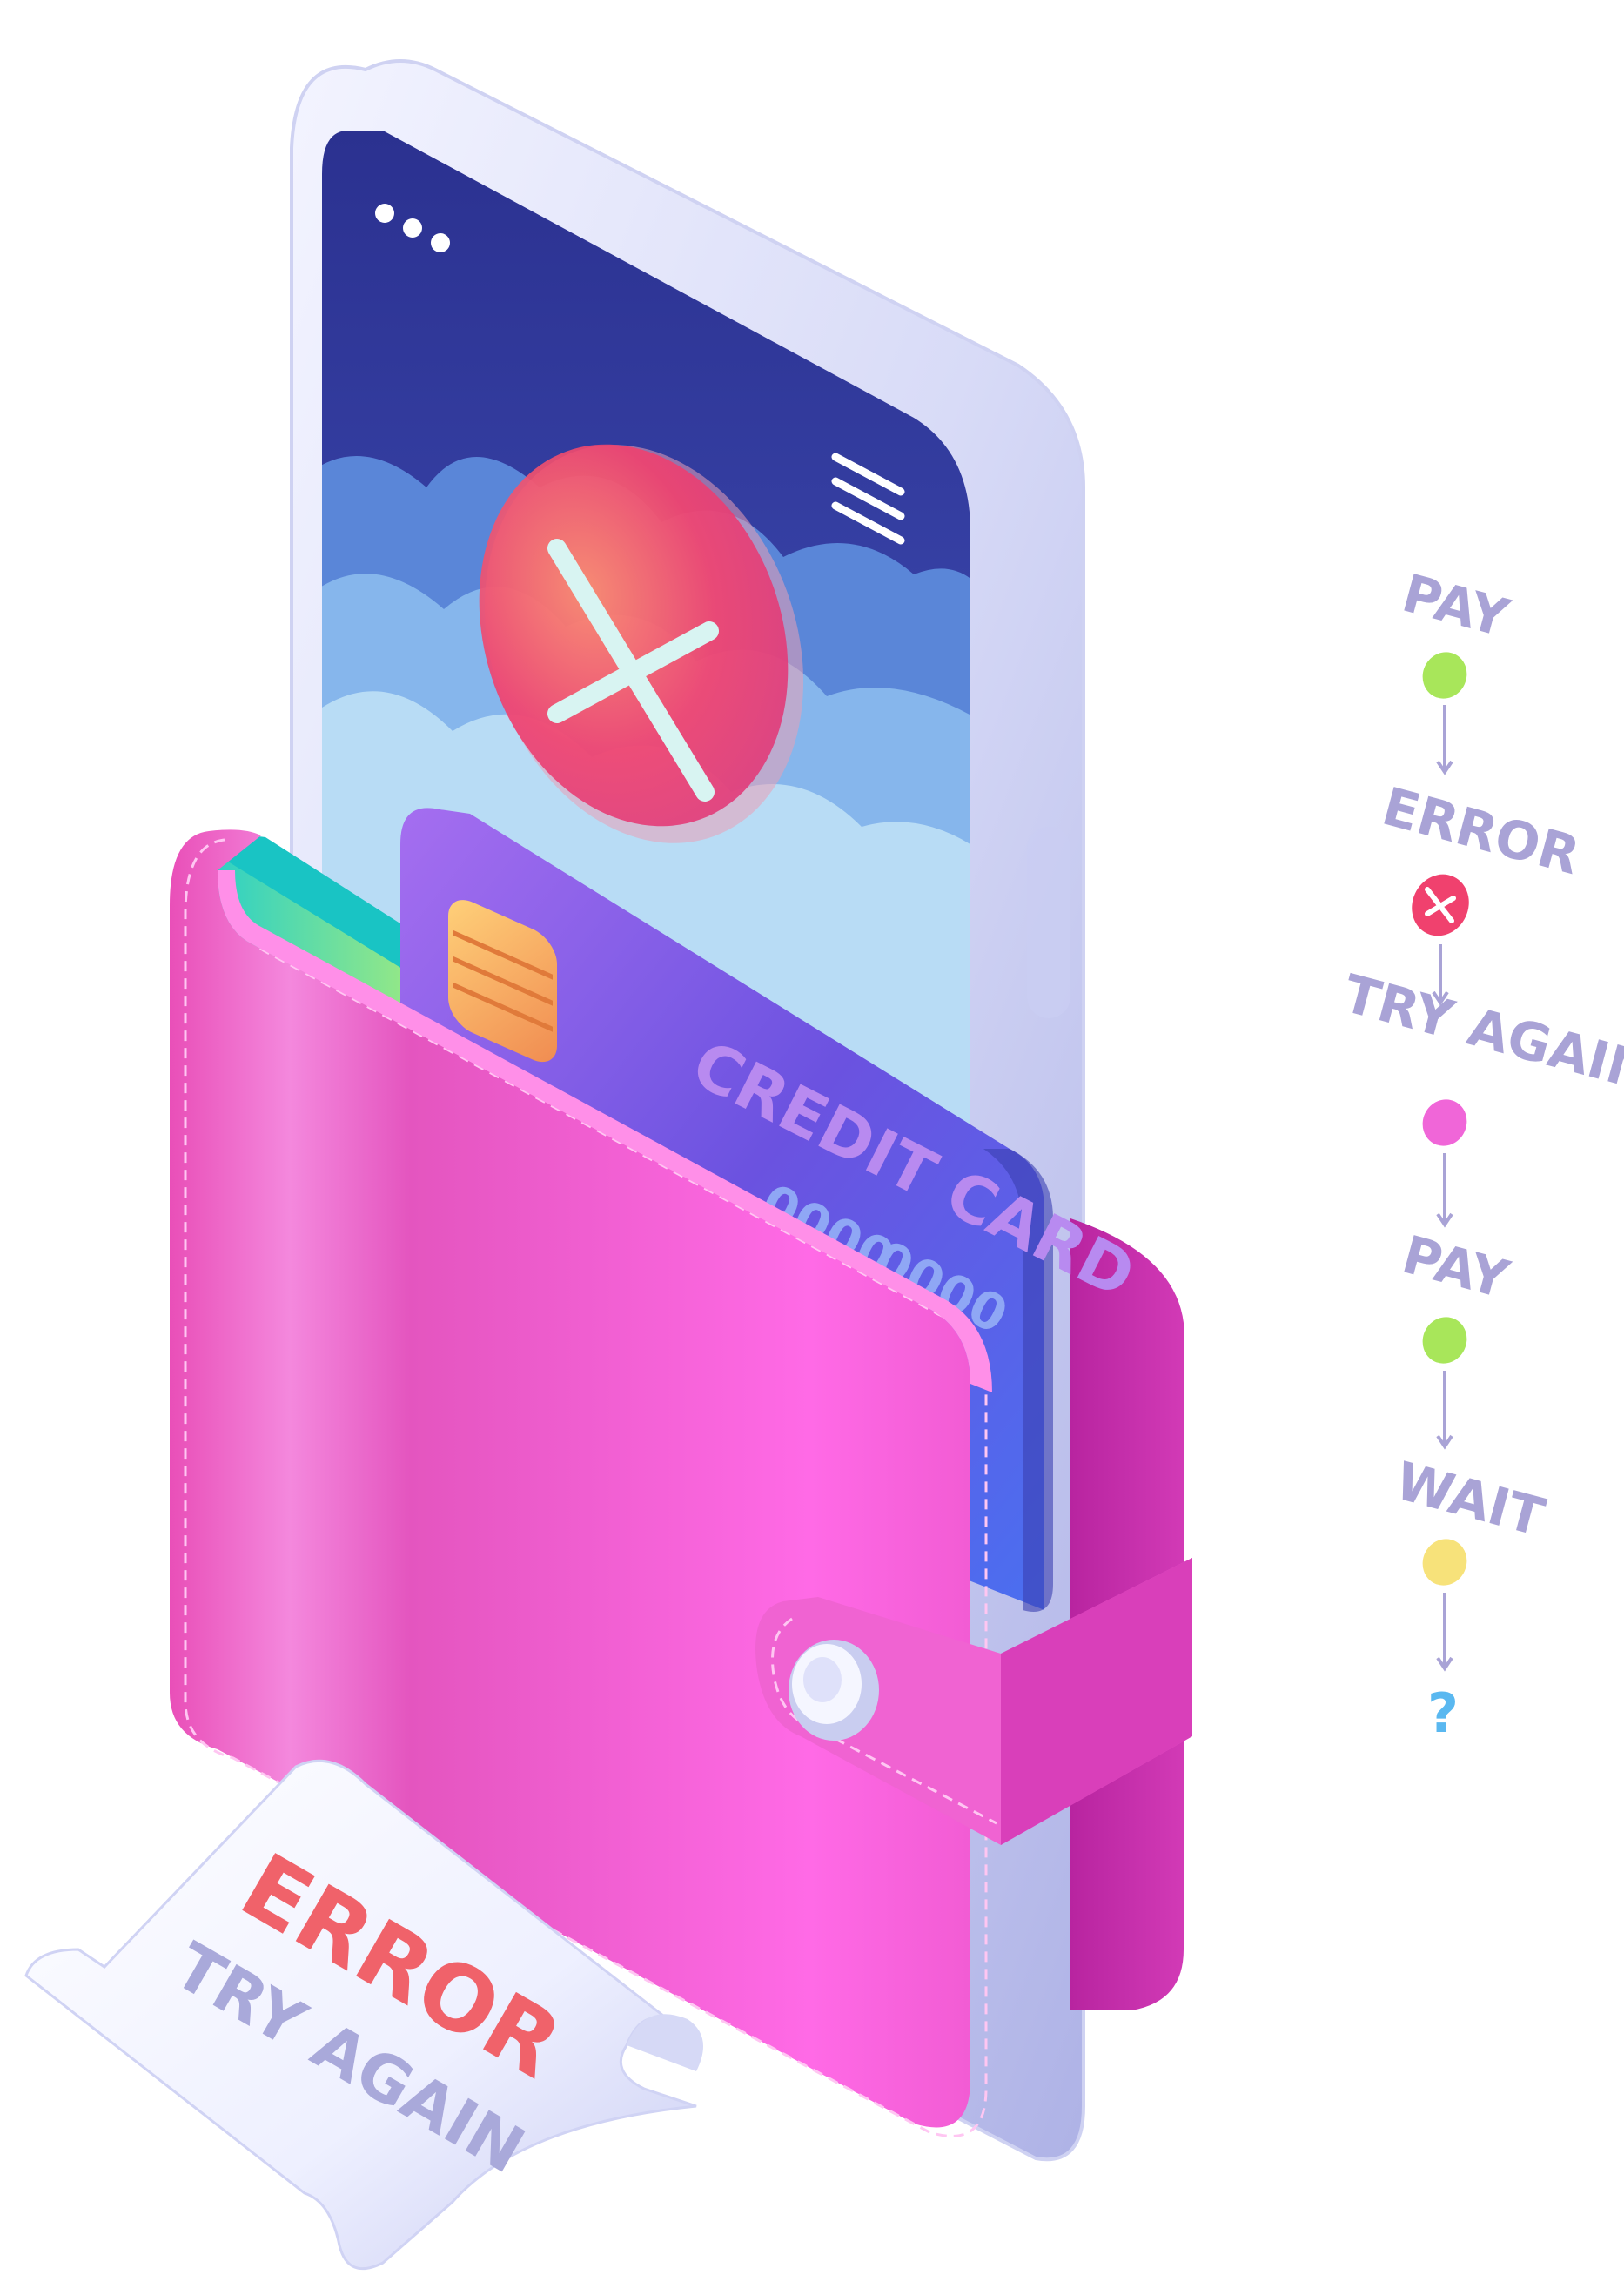  I want to click on payment-flow: PAY ERROR TRY AGAIN PAY WAIT ?, so click(1480, 1154).